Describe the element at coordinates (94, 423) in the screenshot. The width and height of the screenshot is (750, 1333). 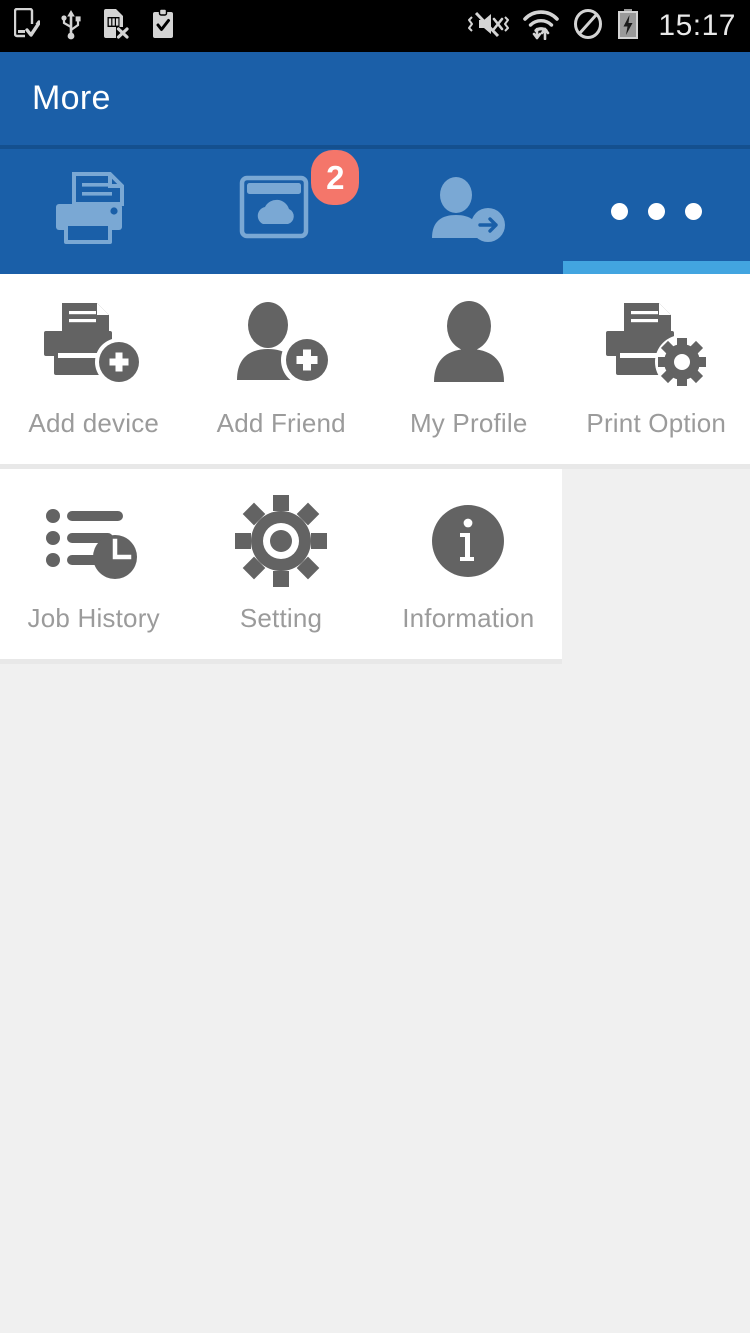
I see `menu-item-label: Add device` at that location.